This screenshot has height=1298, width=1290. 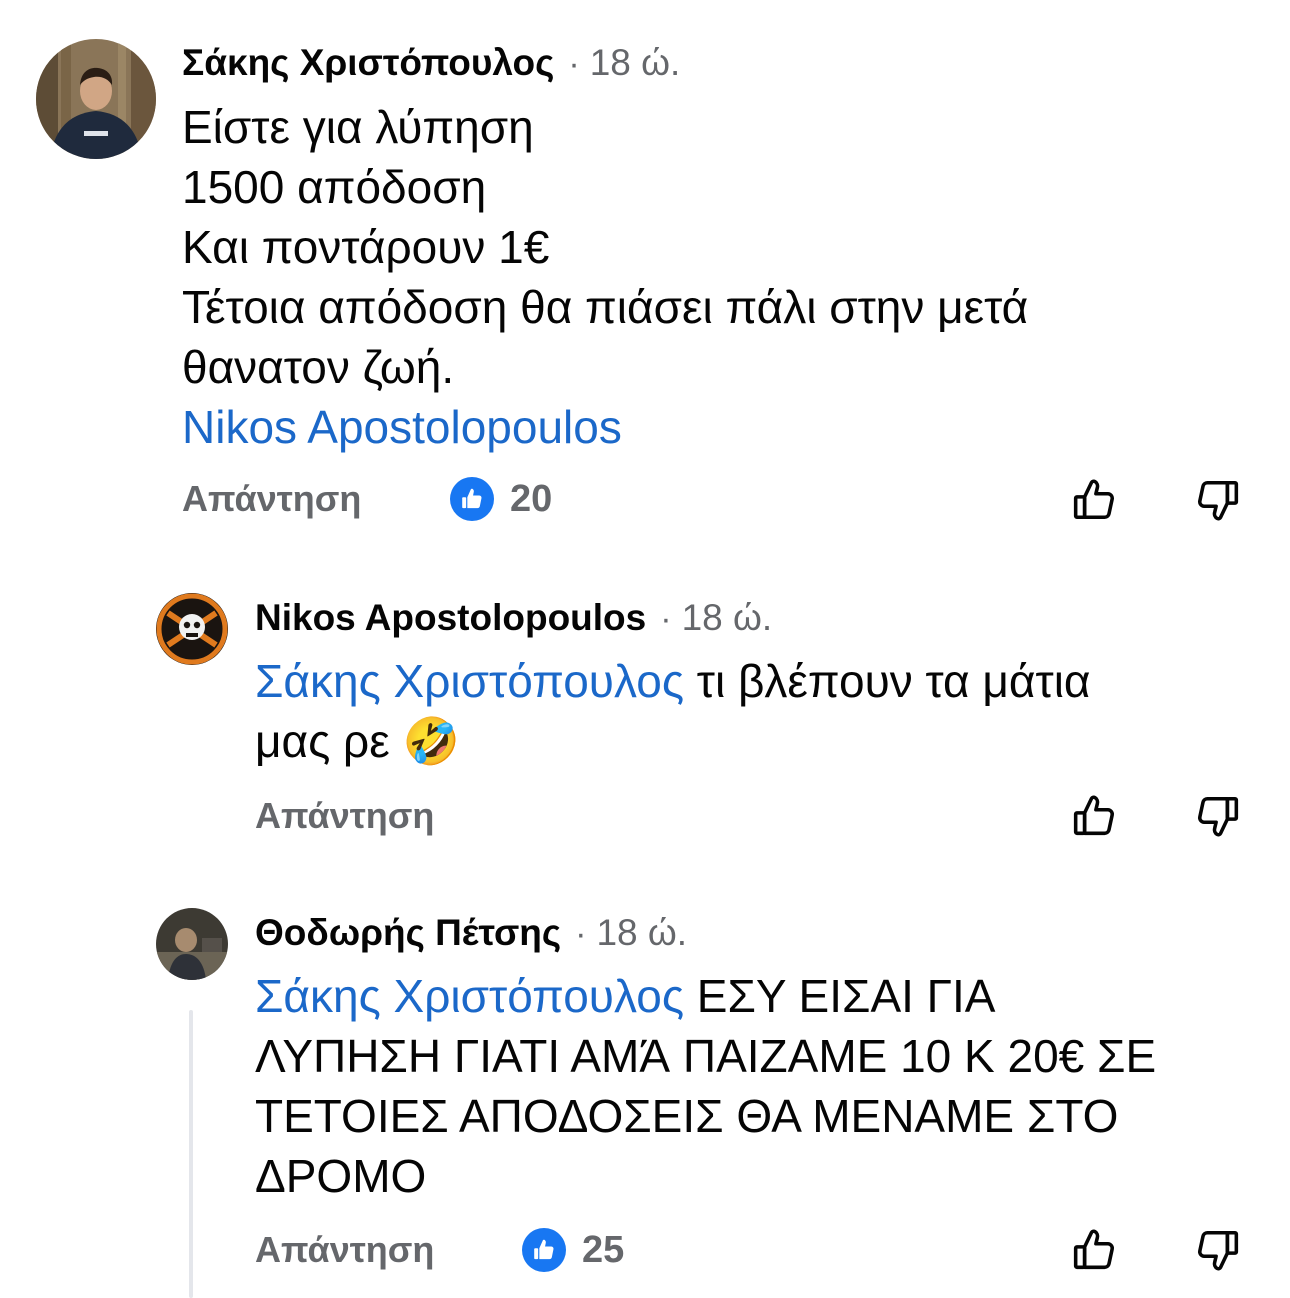 What do you see at coordinates (706, 1056) in the screenshot?
I see `comment-line: ΛΥΠΗΣΗ ΓΙΑΤΙ ΑΜΆ ΠΑΙΖΑΜΕ 10 Κ 20€ ΣΕ` at bounding box center [706, 1056].